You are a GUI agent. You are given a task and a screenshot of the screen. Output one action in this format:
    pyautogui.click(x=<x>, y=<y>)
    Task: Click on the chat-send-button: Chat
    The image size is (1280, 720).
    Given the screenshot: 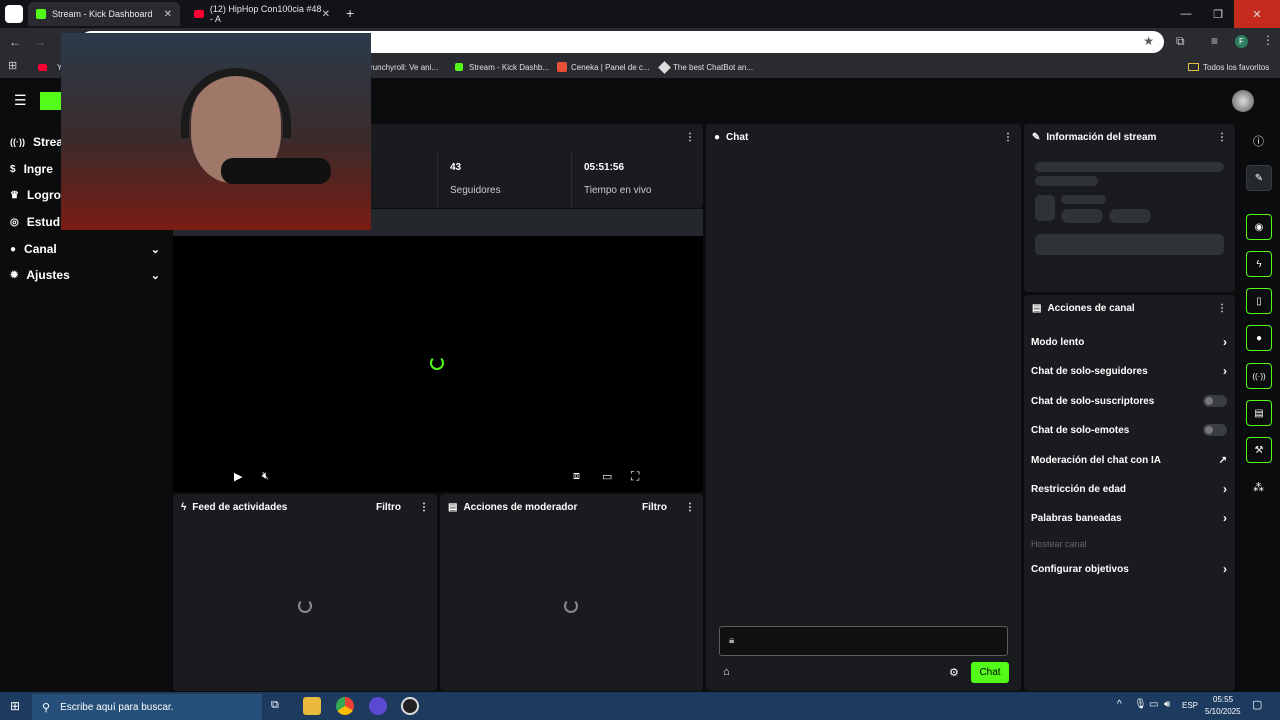 What is the action you would take?
    pyautogui.click(x=990, y=672)
    